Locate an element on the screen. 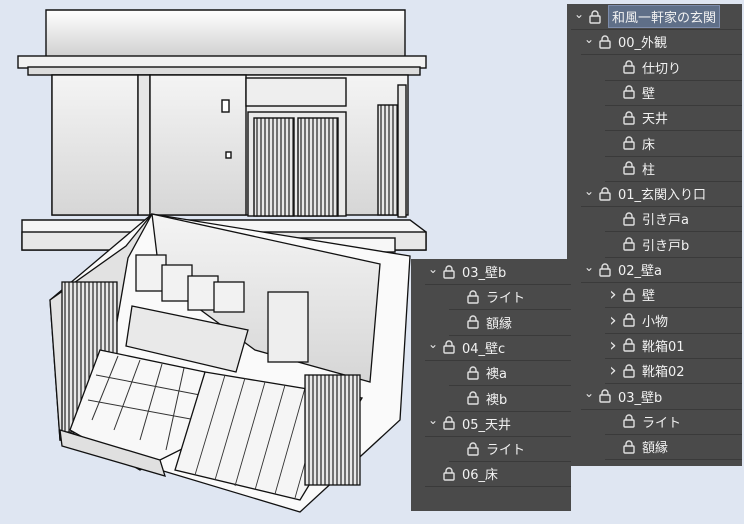 This screenshot has height=524, width=744. layer-row: 床 is located at coordinates (673, 144).